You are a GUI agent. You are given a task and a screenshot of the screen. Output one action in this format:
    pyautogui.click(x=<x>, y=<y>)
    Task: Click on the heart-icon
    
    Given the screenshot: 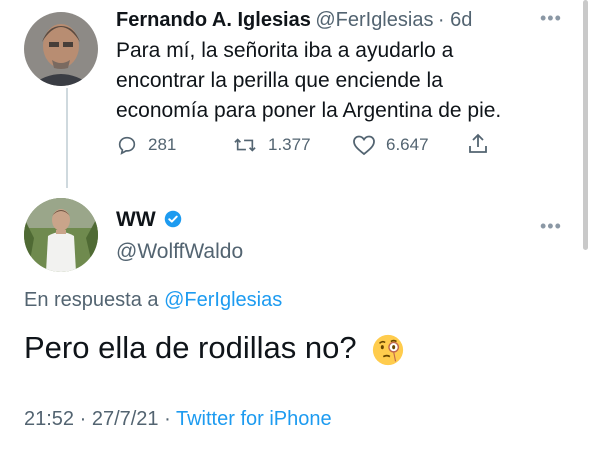 What is the action you would take?
    pyautogui.click(x=364, y=145)
    